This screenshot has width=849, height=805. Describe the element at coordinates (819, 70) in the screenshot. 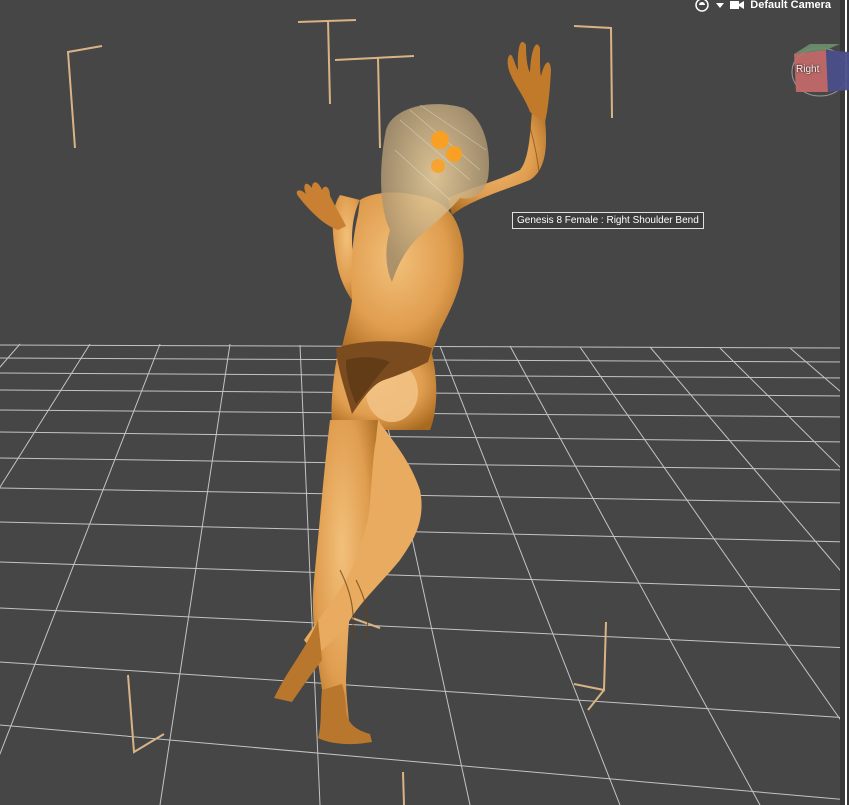

I see `view-cube: Right` at that location.